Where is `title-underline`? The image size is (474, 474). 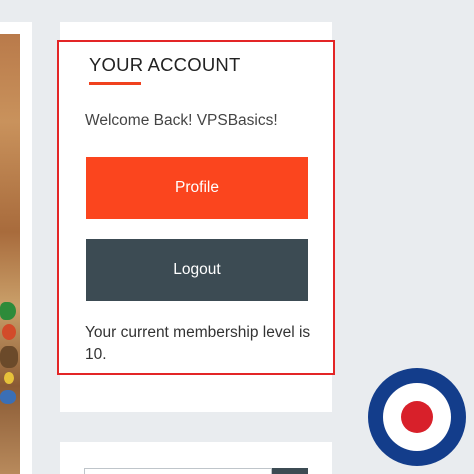 title-underline is located at coordinates (115, 83).